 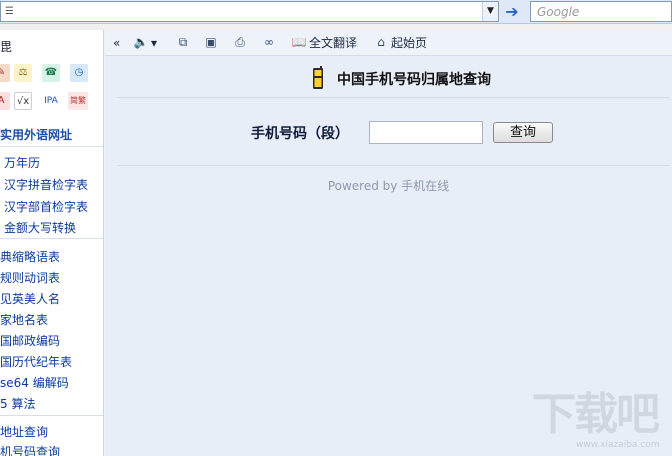 What do you see at coordinates (30, 340) in the screenshot?
I see `sidebar-link: 国邮政编码` at bounding box center [30, 340].